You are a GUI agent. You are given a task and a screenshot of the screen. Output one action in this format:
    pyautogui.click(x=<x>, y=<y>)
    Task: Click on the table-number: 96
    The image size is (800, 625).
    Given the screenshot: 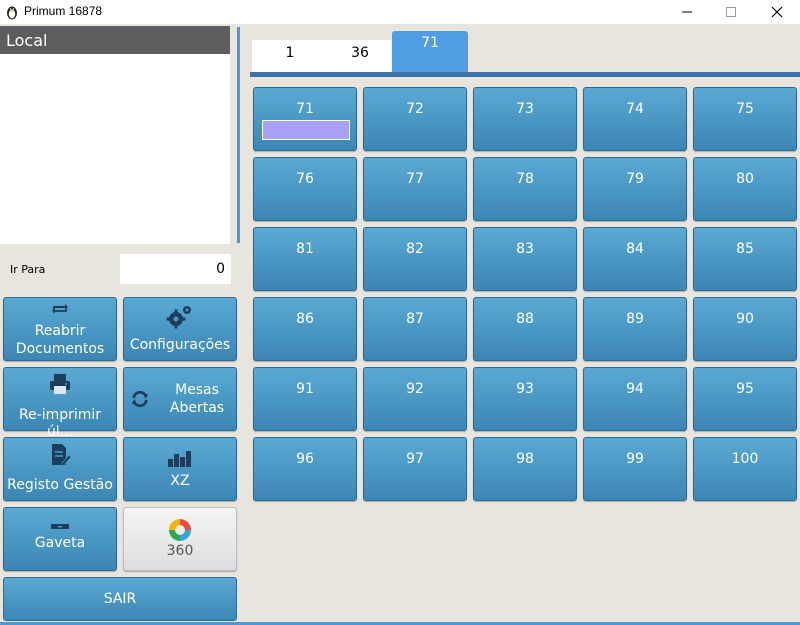 What is the action you would take?
    pyautogui.click(x=305, y=459)
    